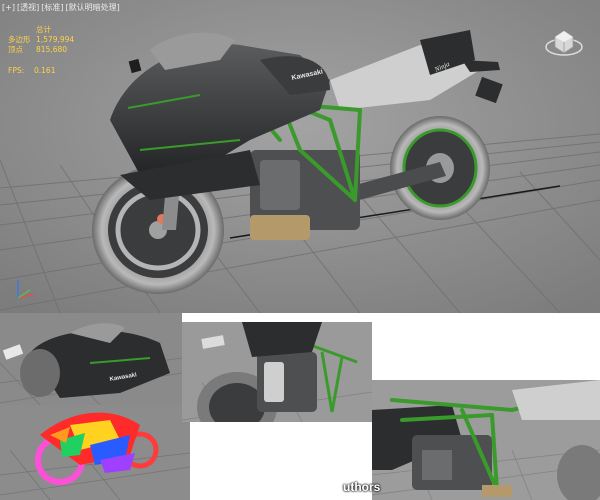 This screenshot has height=500, width=600. Describe the element at coordinates (52, 7) in the screenshot. I see `viewport-menu-standard: [标准]` at that location.